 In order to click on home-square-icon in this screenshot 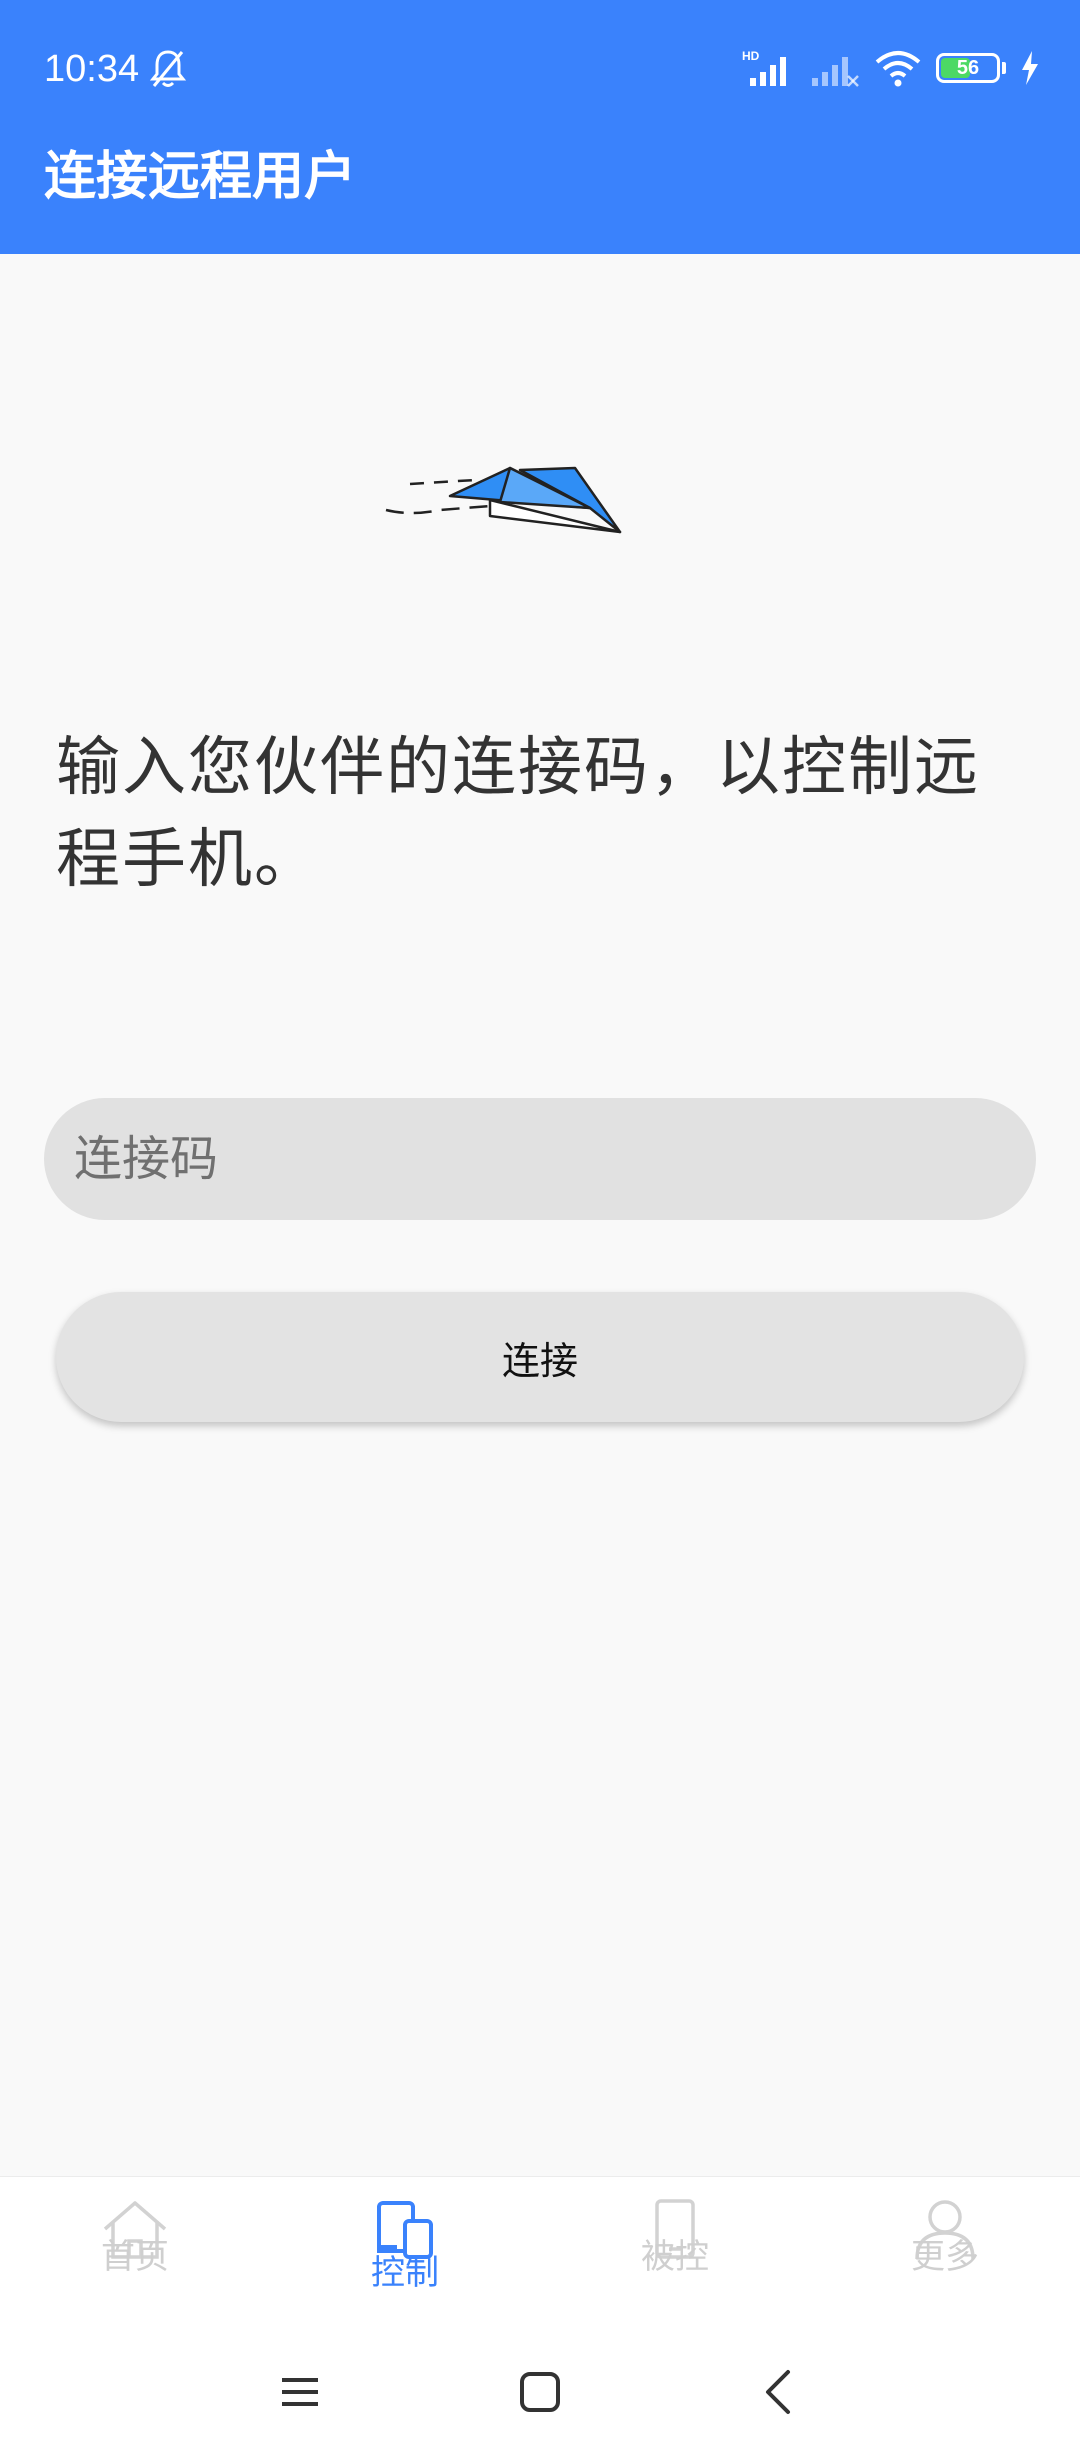, I will do `click(540, 2392)`.